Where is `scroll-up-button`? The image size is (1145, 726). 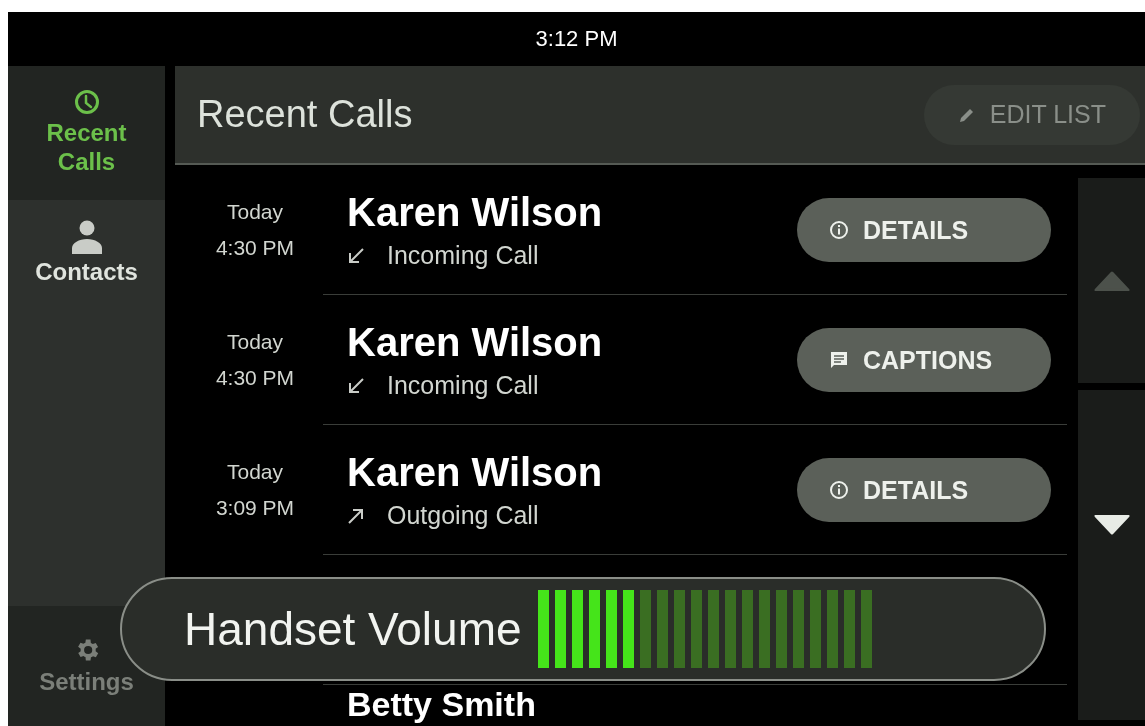
scroll-up-button is located at coordinates (1111, 280).